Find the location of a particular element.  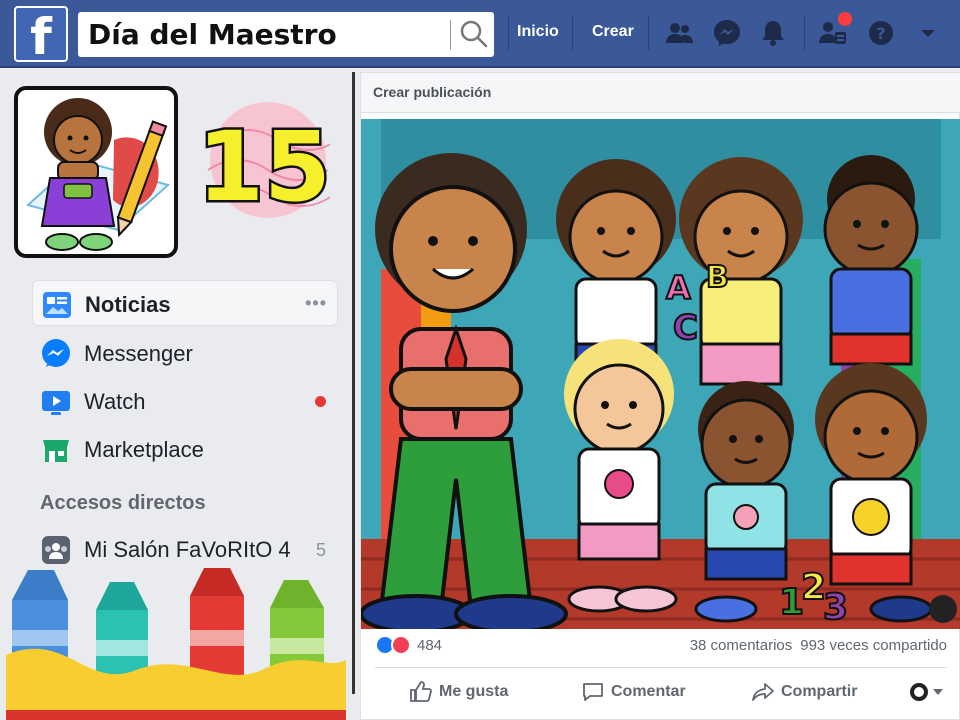

shortcut-count: 5 is located at coordinates (320, 550).